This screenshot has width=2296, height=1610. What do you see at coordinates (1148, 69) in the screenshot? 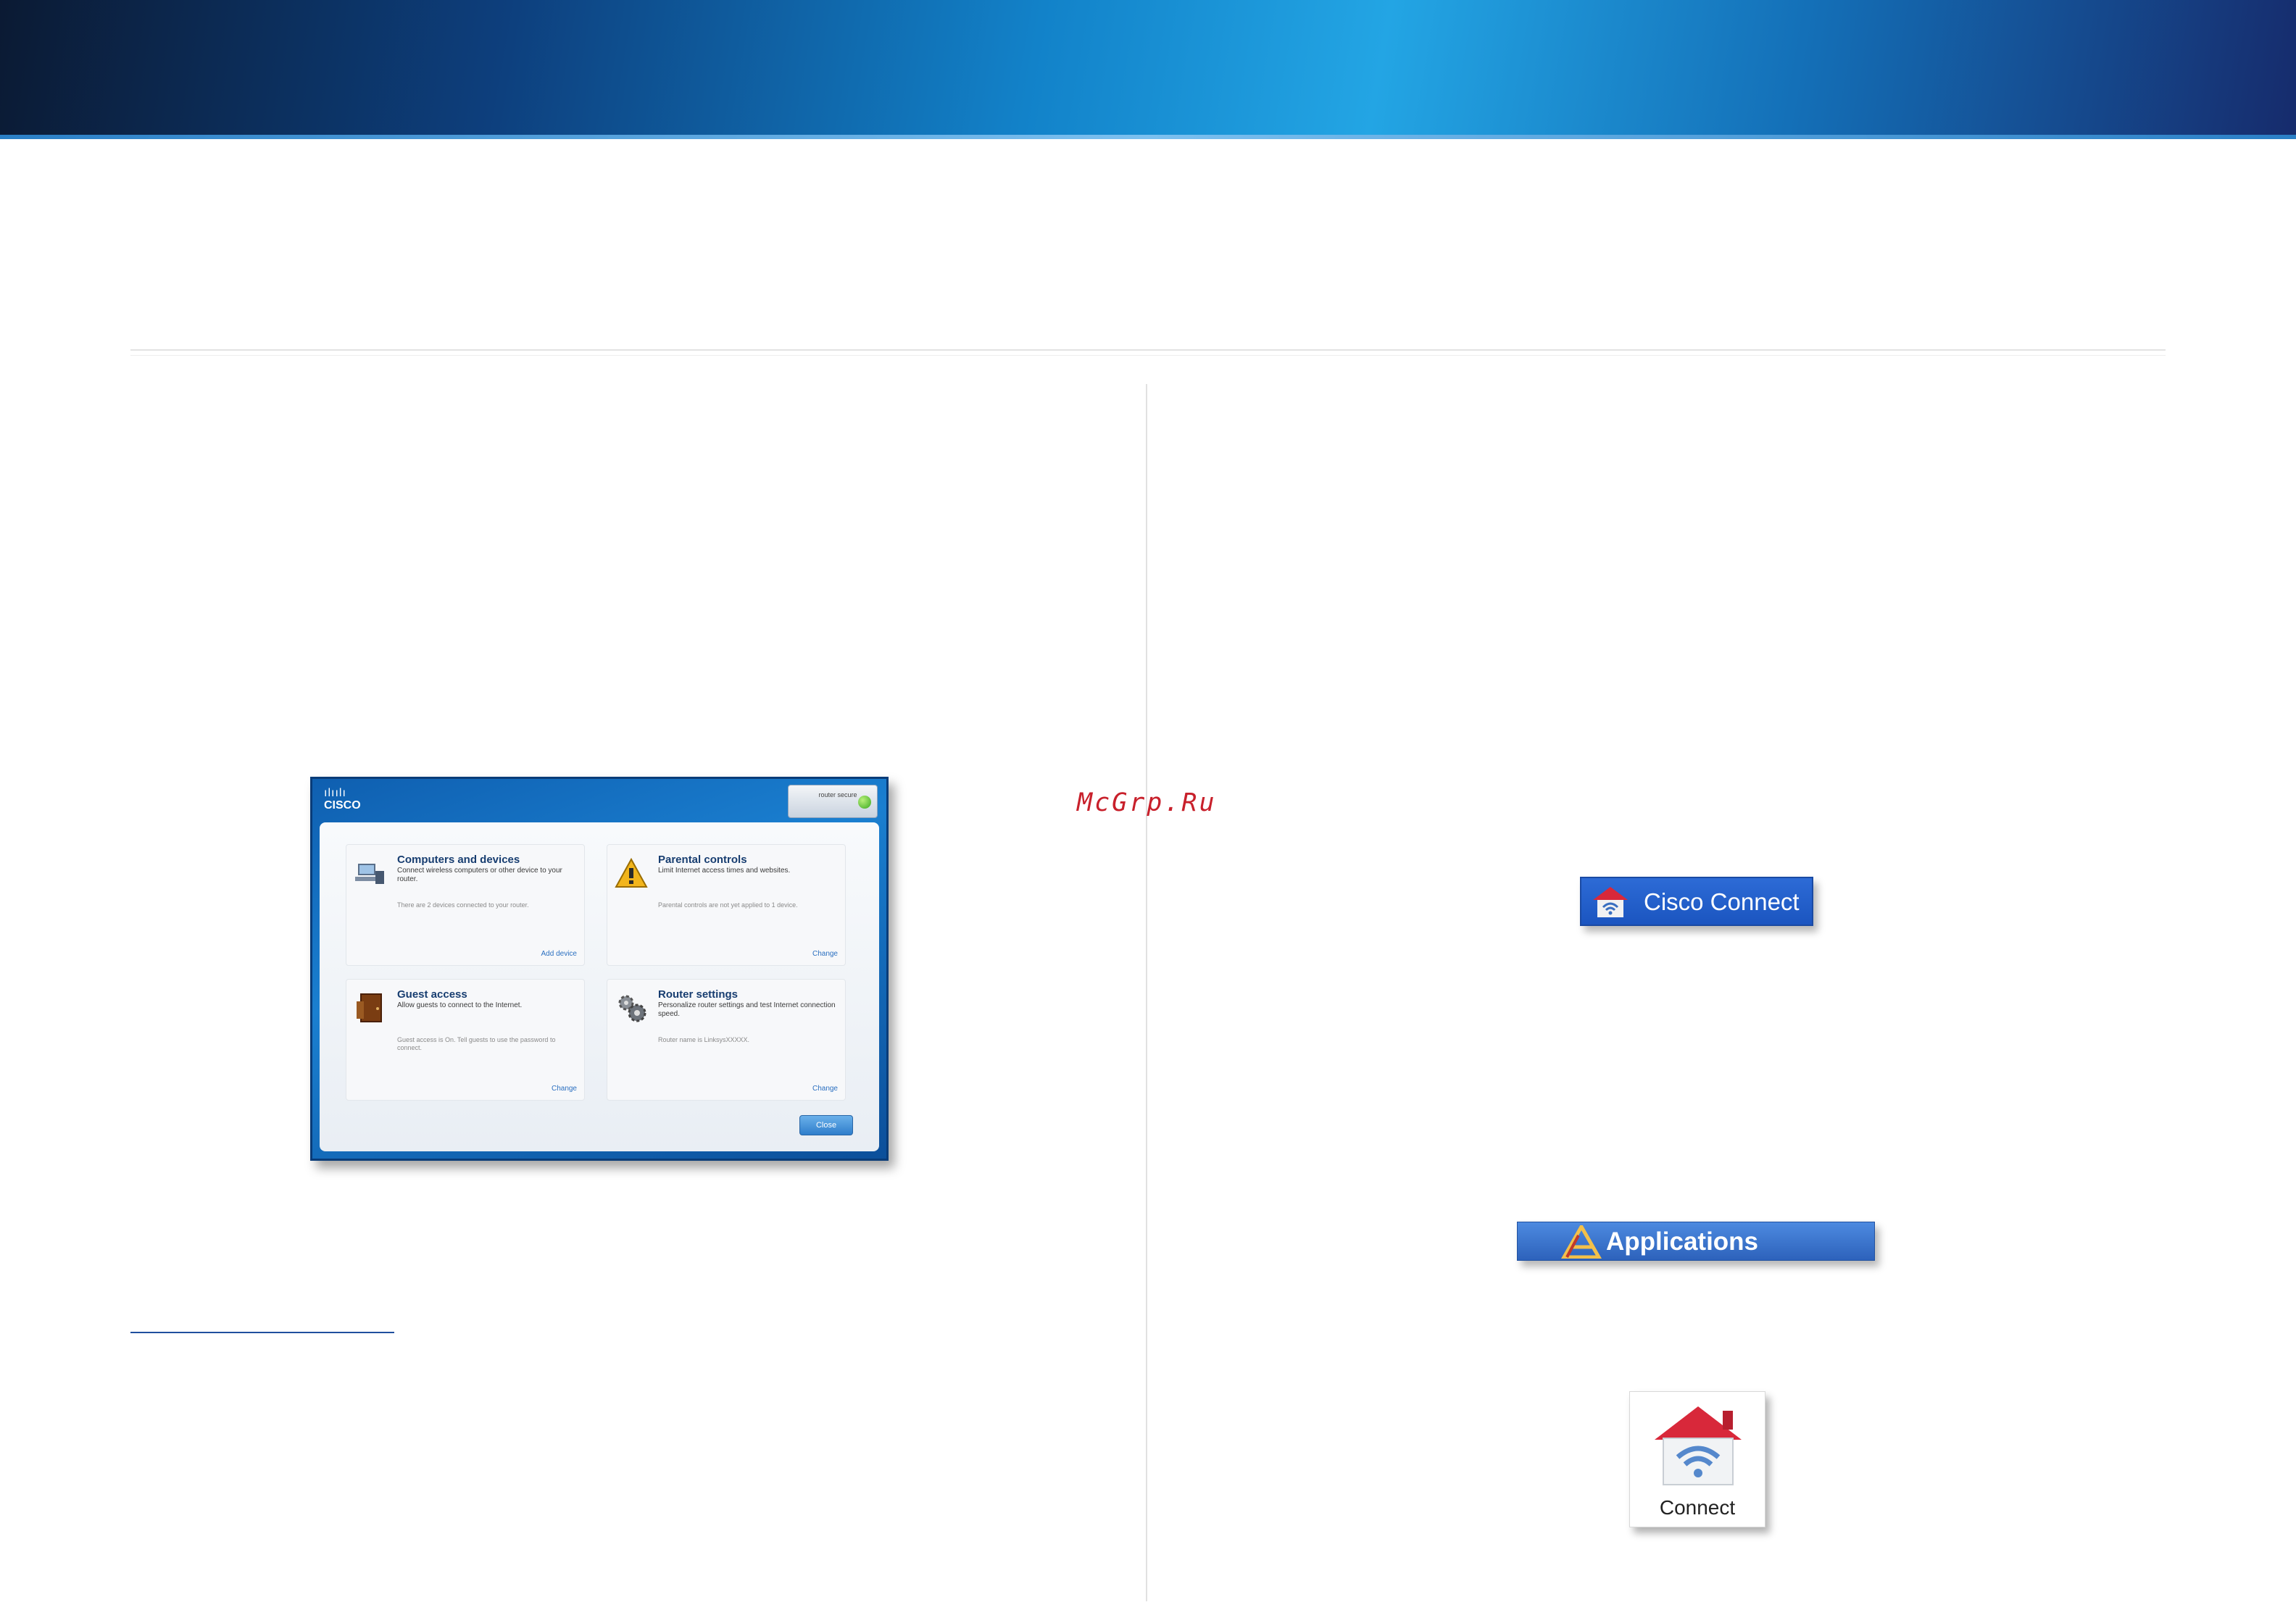
I see `header-banner` at bounding box center [1148, 69].